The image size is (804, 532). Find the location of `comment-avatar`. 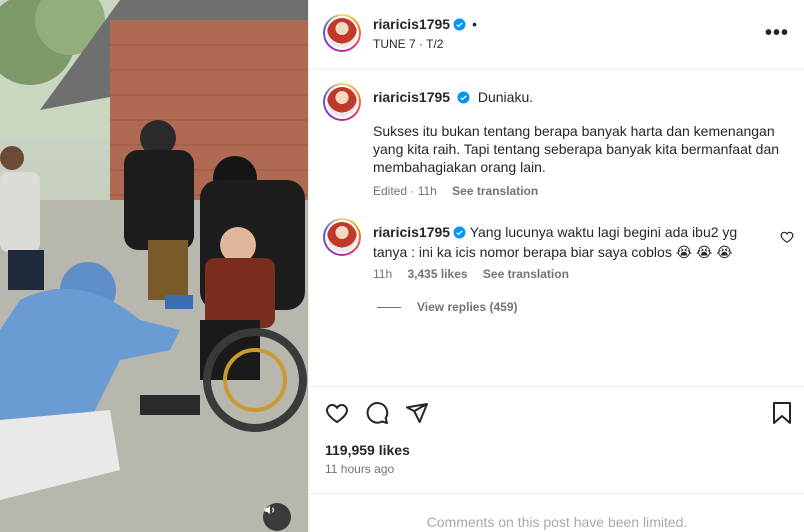

comment-avatar is located at coordinates (342, 237).